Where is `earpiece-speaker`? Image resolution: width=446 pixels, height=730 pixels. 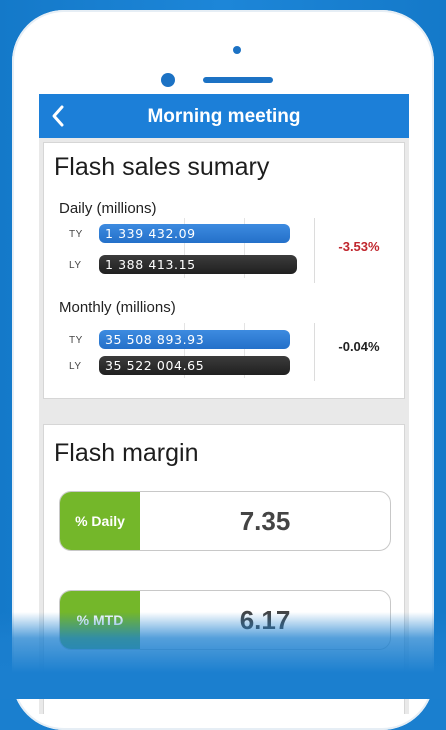
earpiece-speaker is located at coordinates (238, 80).